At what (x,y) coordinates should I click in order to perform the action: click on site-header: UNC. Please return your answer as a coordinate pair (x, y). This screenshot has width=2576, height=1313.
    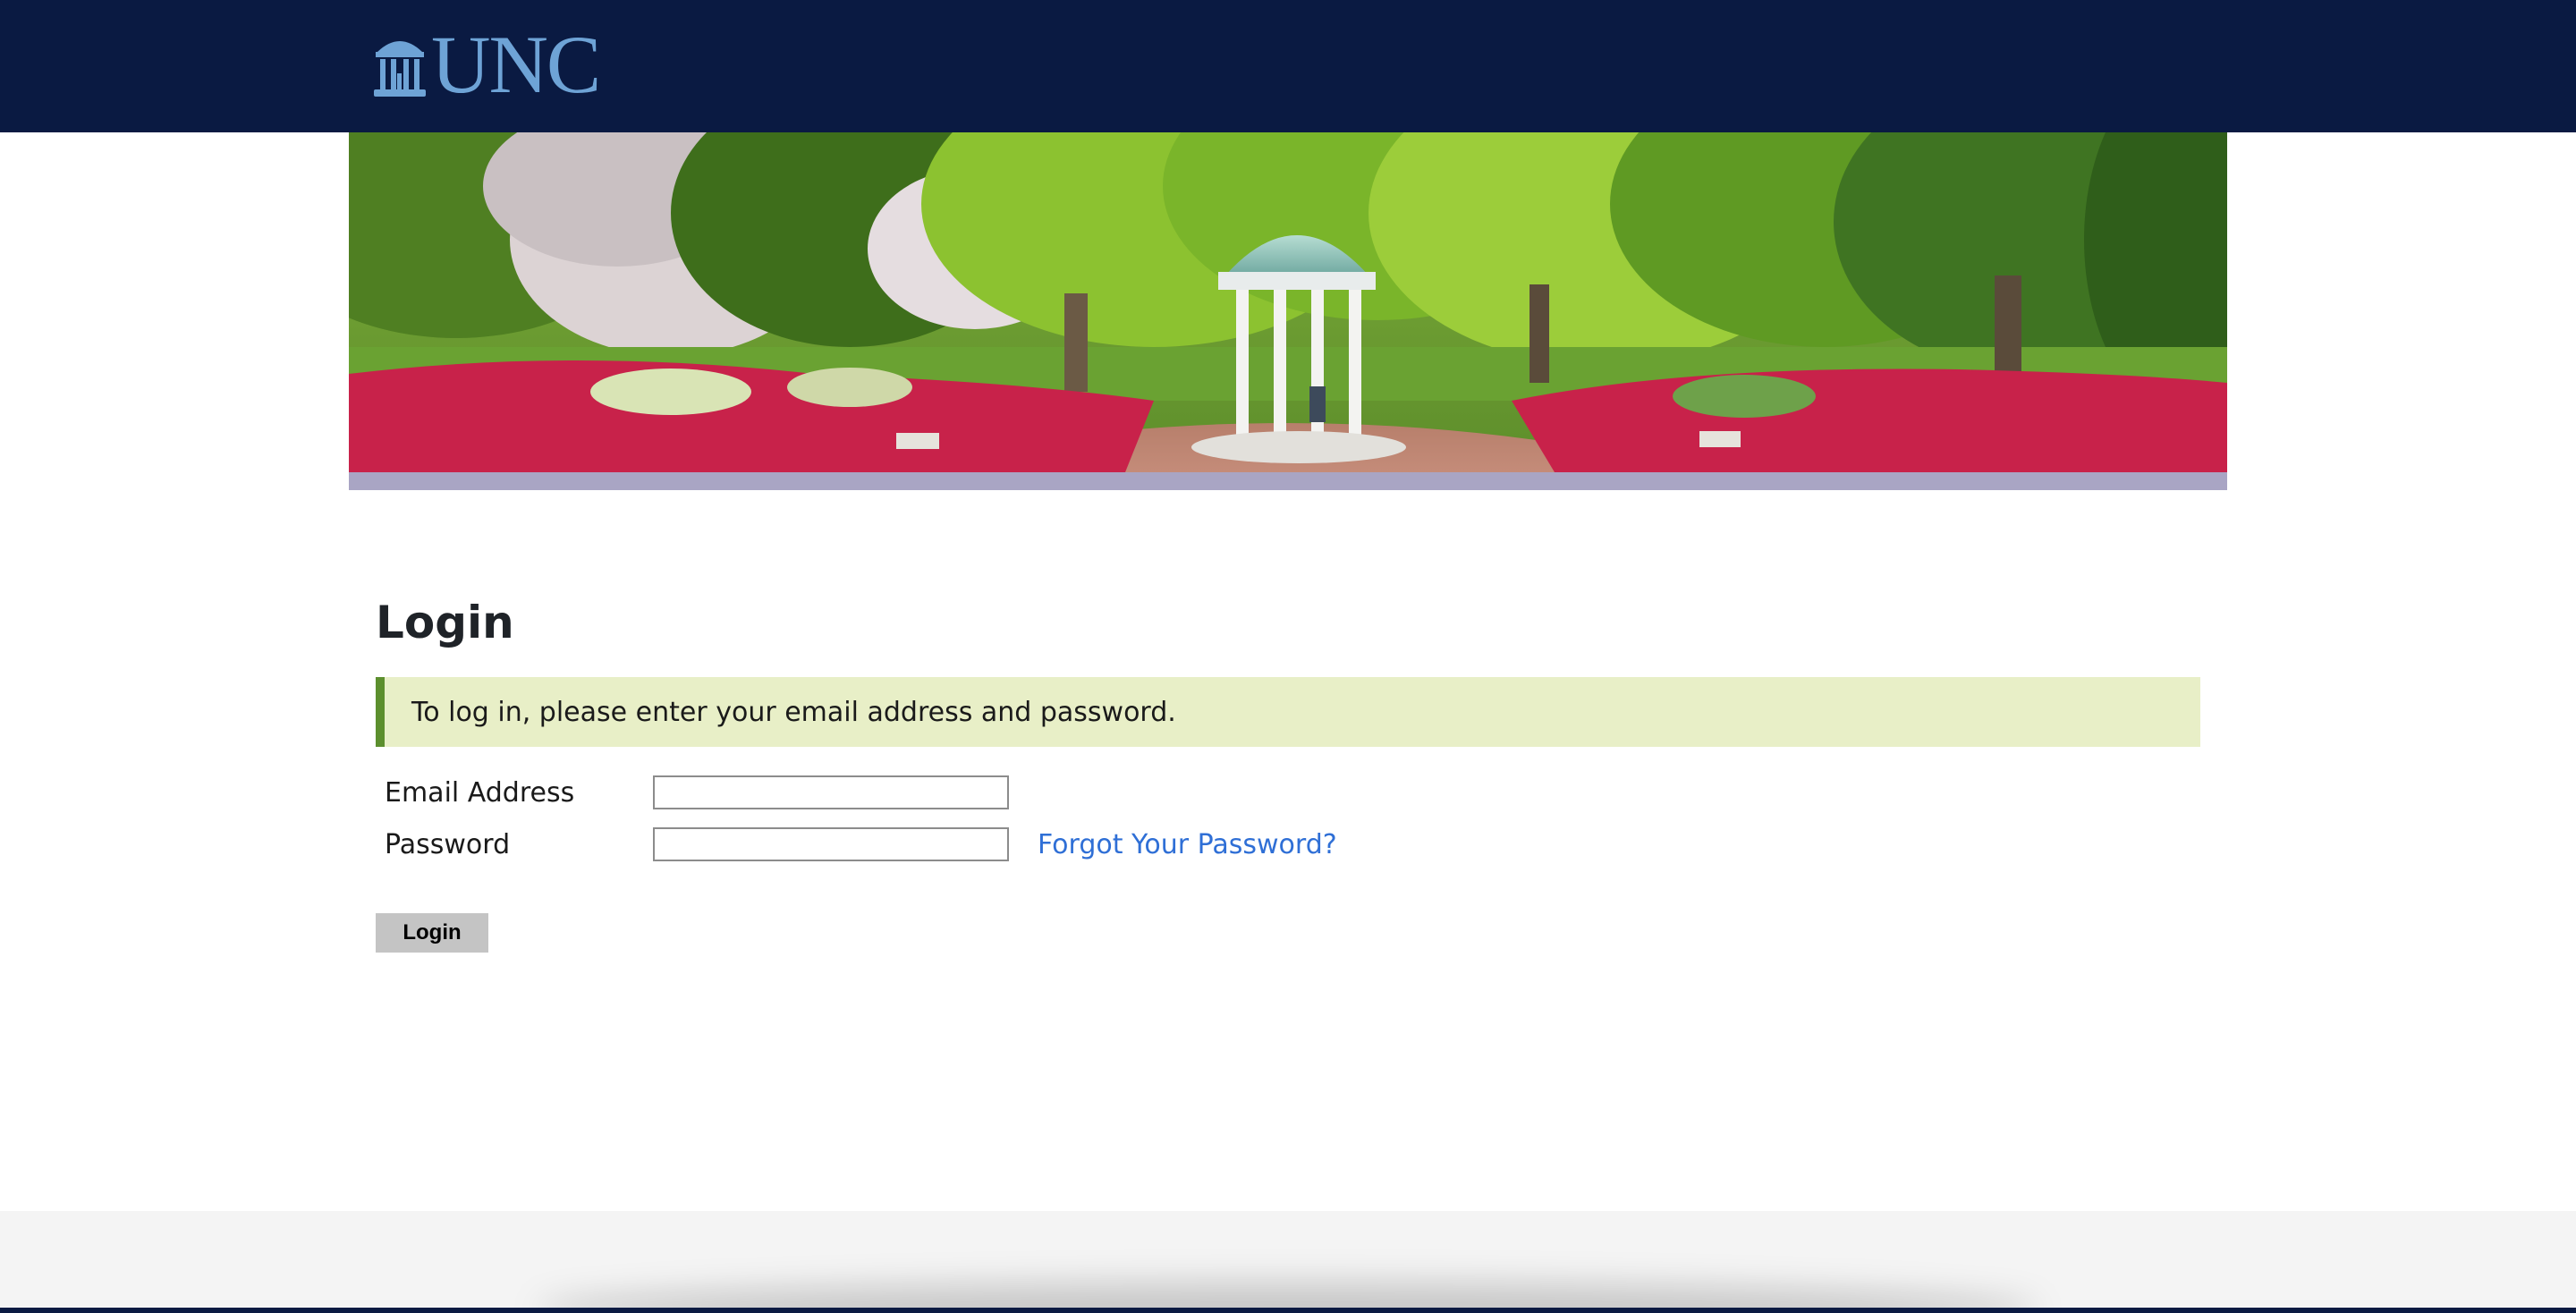
    Looking at the image, I should click on (1288, 66).